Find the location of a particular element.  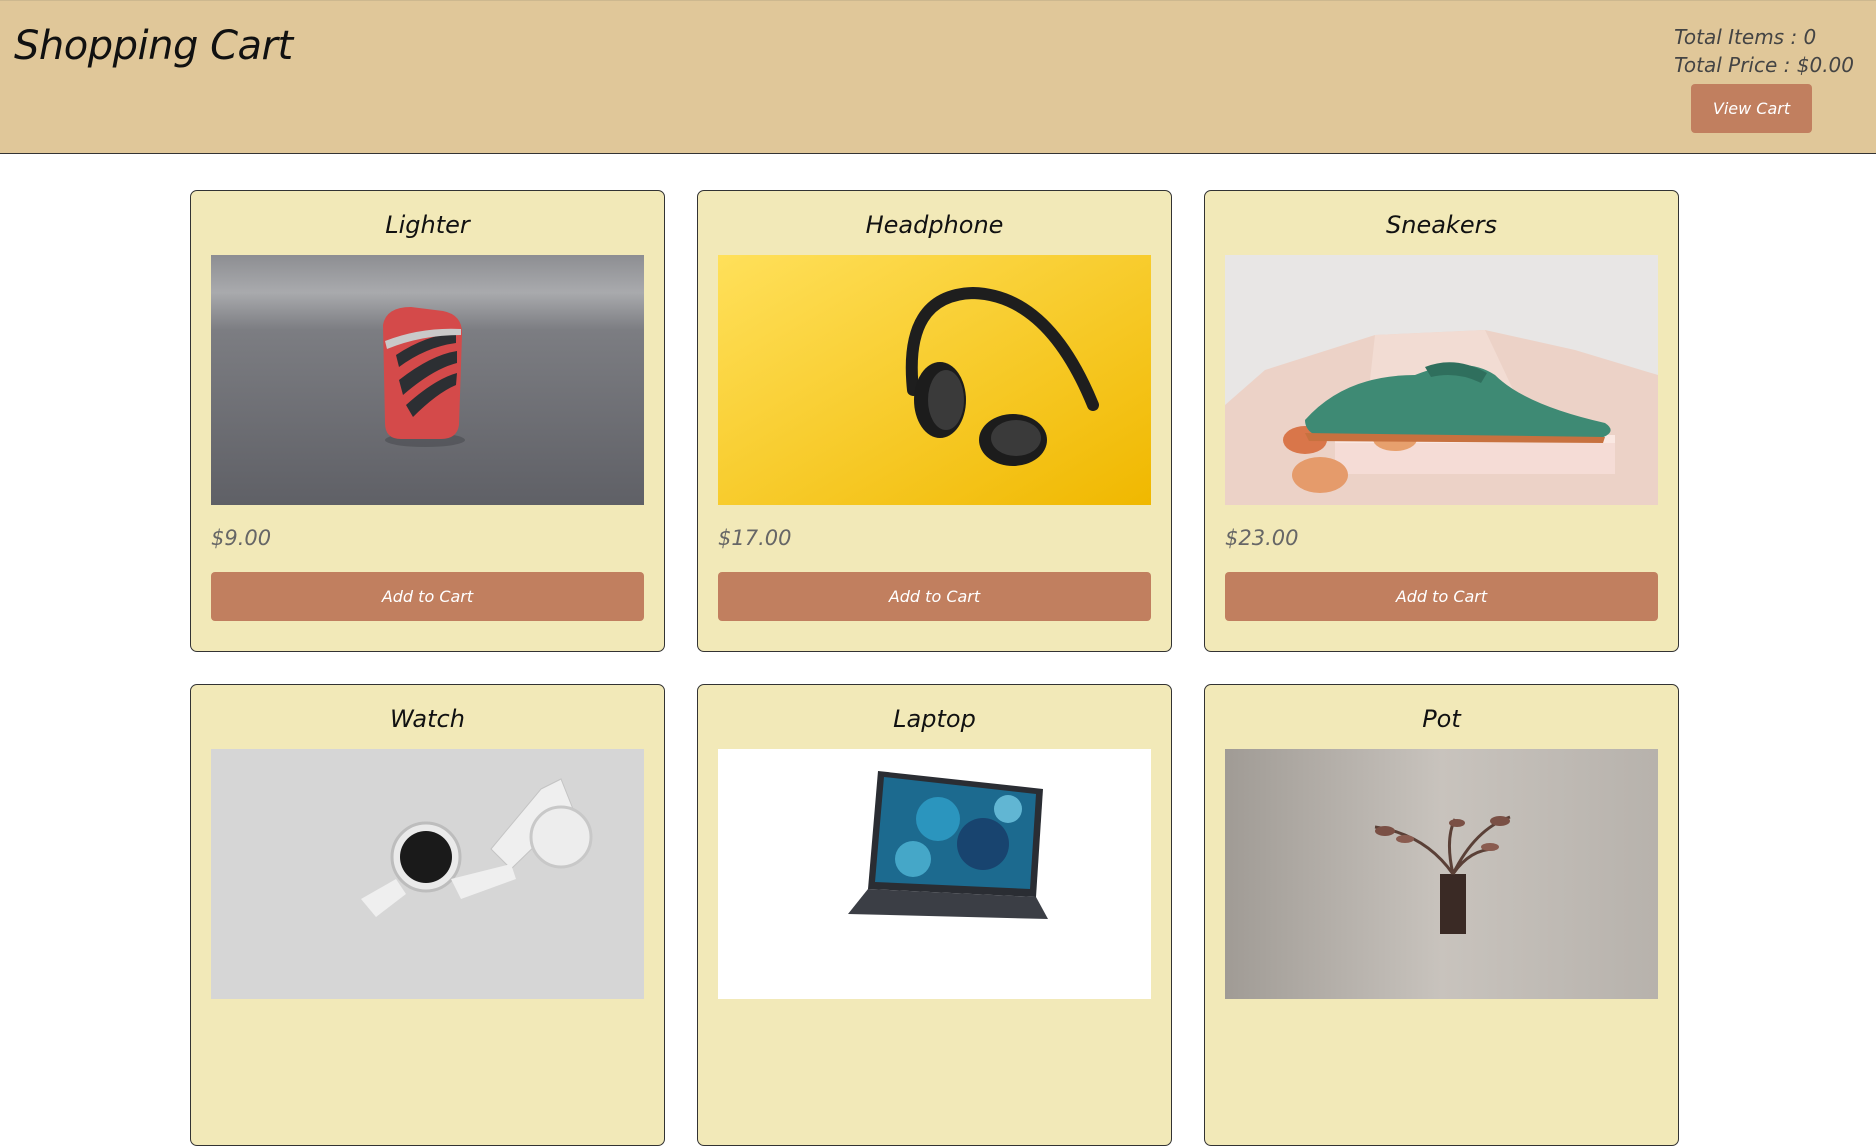

product-price: $17.00 is located at coordinates (755, 538).